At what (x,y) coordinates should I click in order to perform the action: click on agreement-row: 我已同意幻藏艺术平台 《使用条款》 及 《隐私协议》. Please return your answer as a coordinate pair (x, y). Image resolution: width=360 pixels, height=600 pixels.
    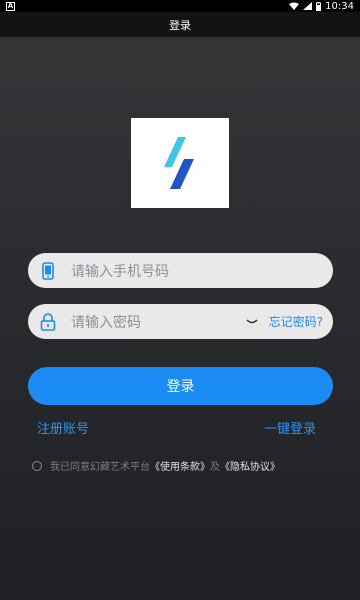
    Looking at the image, I should click on (182, 465).